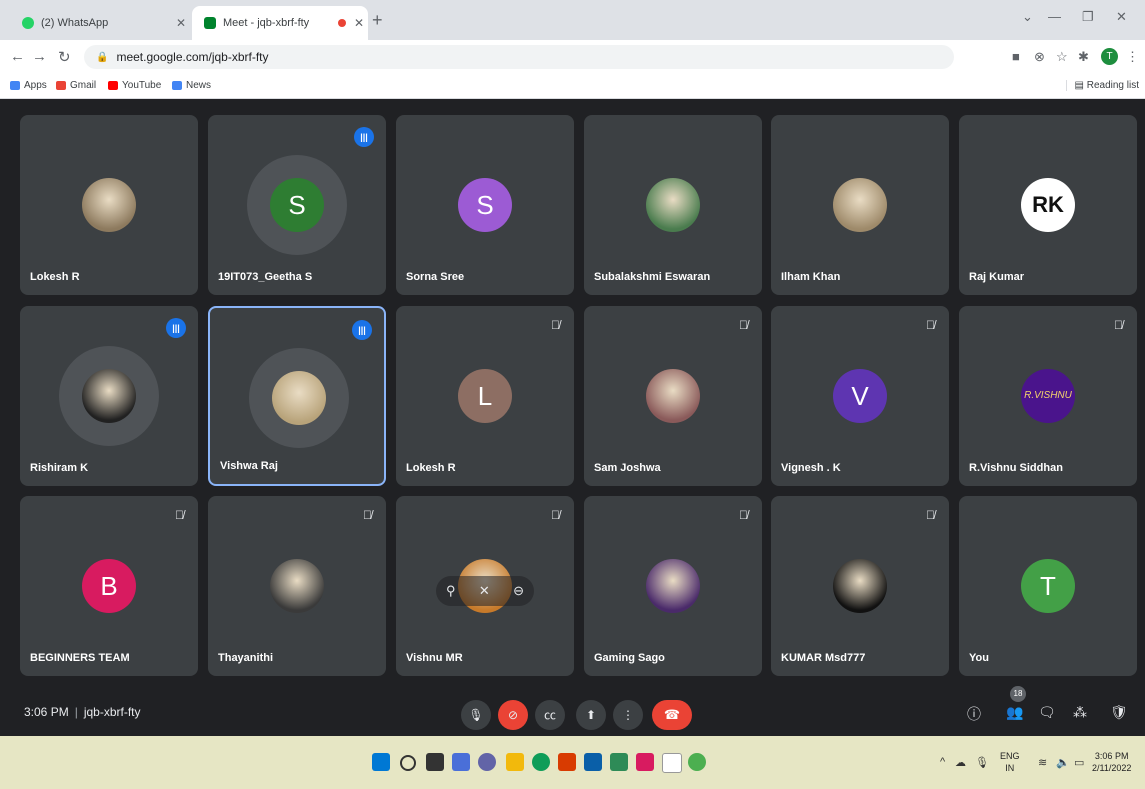 Image resolution: width=1145 pixels, height=789 pixels. Describe the element at coordinates (697, 762) in the screenshot. I see `chrome-icon` at that location.